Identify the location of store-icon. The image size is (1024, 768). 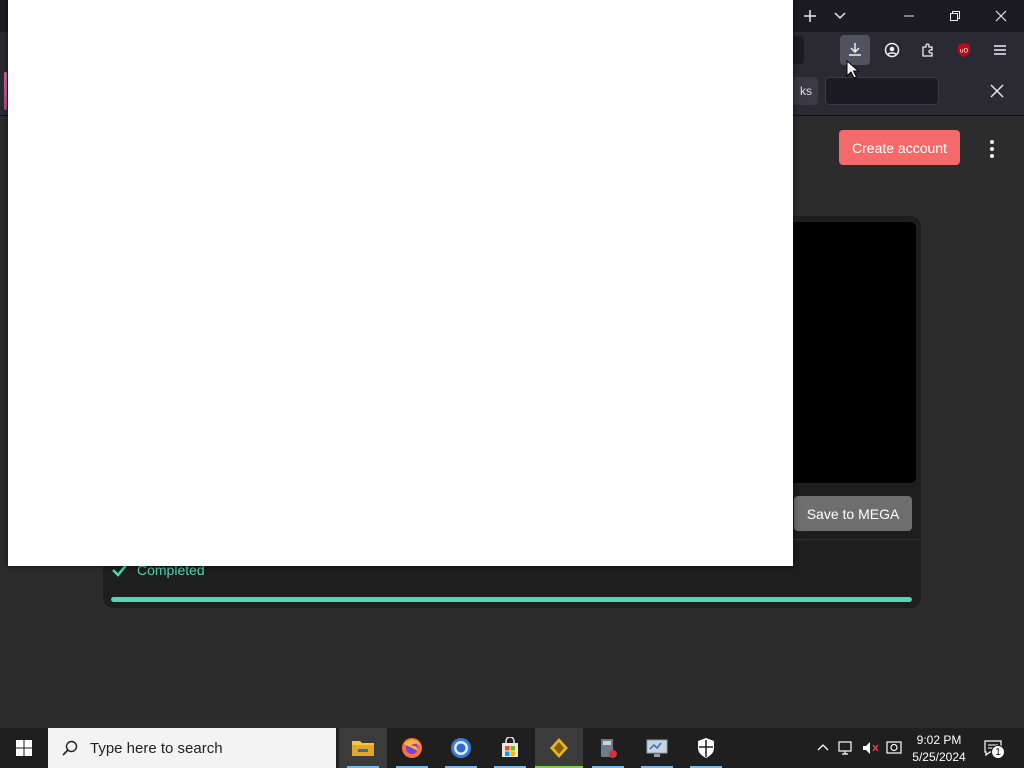
(510, 747).